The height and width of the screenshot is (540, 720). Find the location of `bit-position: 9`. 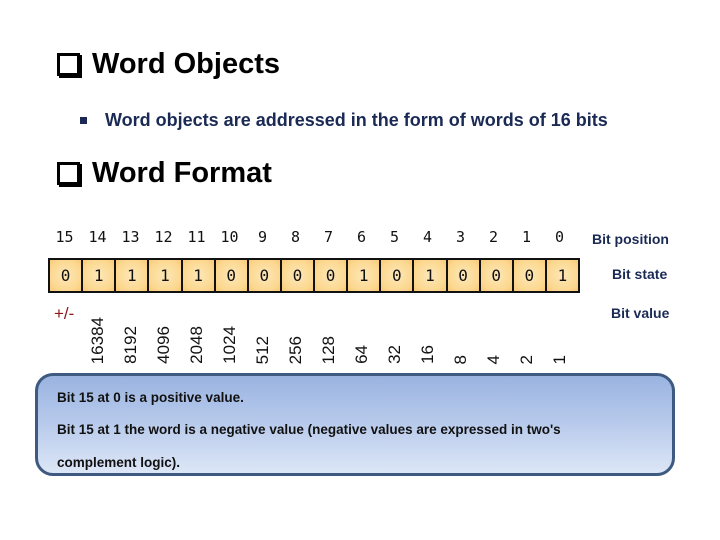

bit-position: 9 is located at coordinates (262, 237).